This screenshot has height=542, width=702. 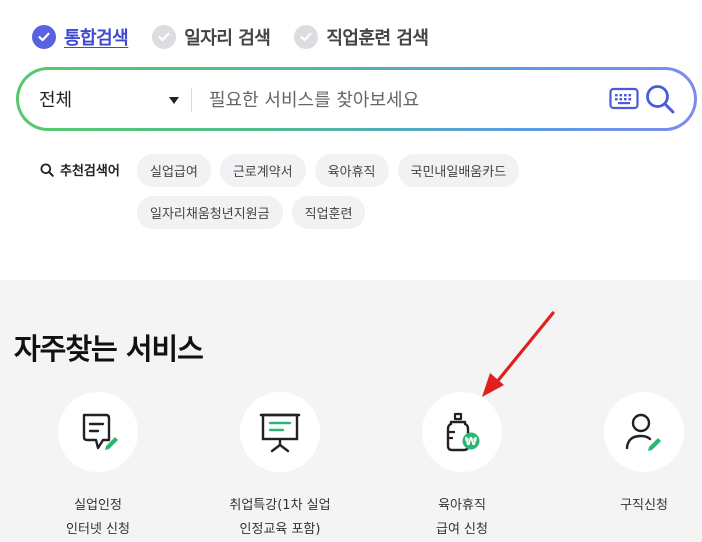 What do you see at coordinates (174, 170) in the screenshot?
I see `keyword-chip: 실업급여` at bounding box center [174, 170].